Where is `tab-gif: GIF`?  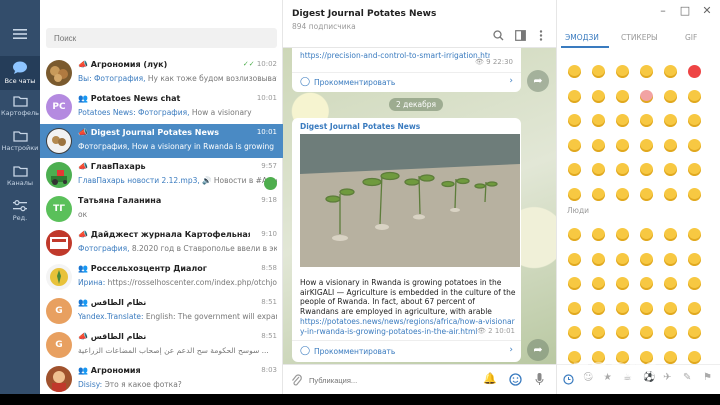 tab-gif: GIF is located at coordinates (691, 37).